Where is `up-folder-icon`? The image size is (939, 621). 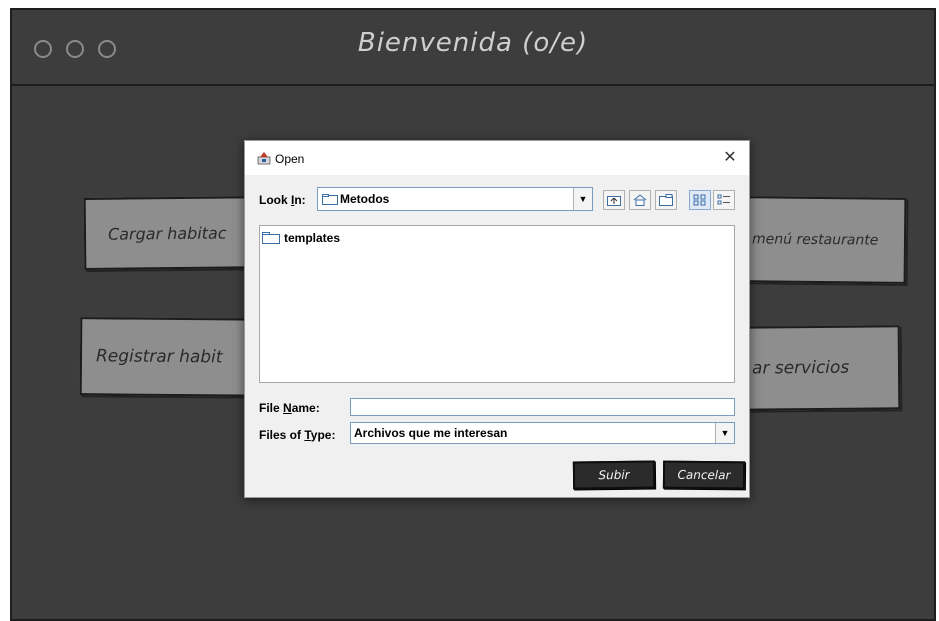
up-folder-icon is located at coordinates (614, 201).